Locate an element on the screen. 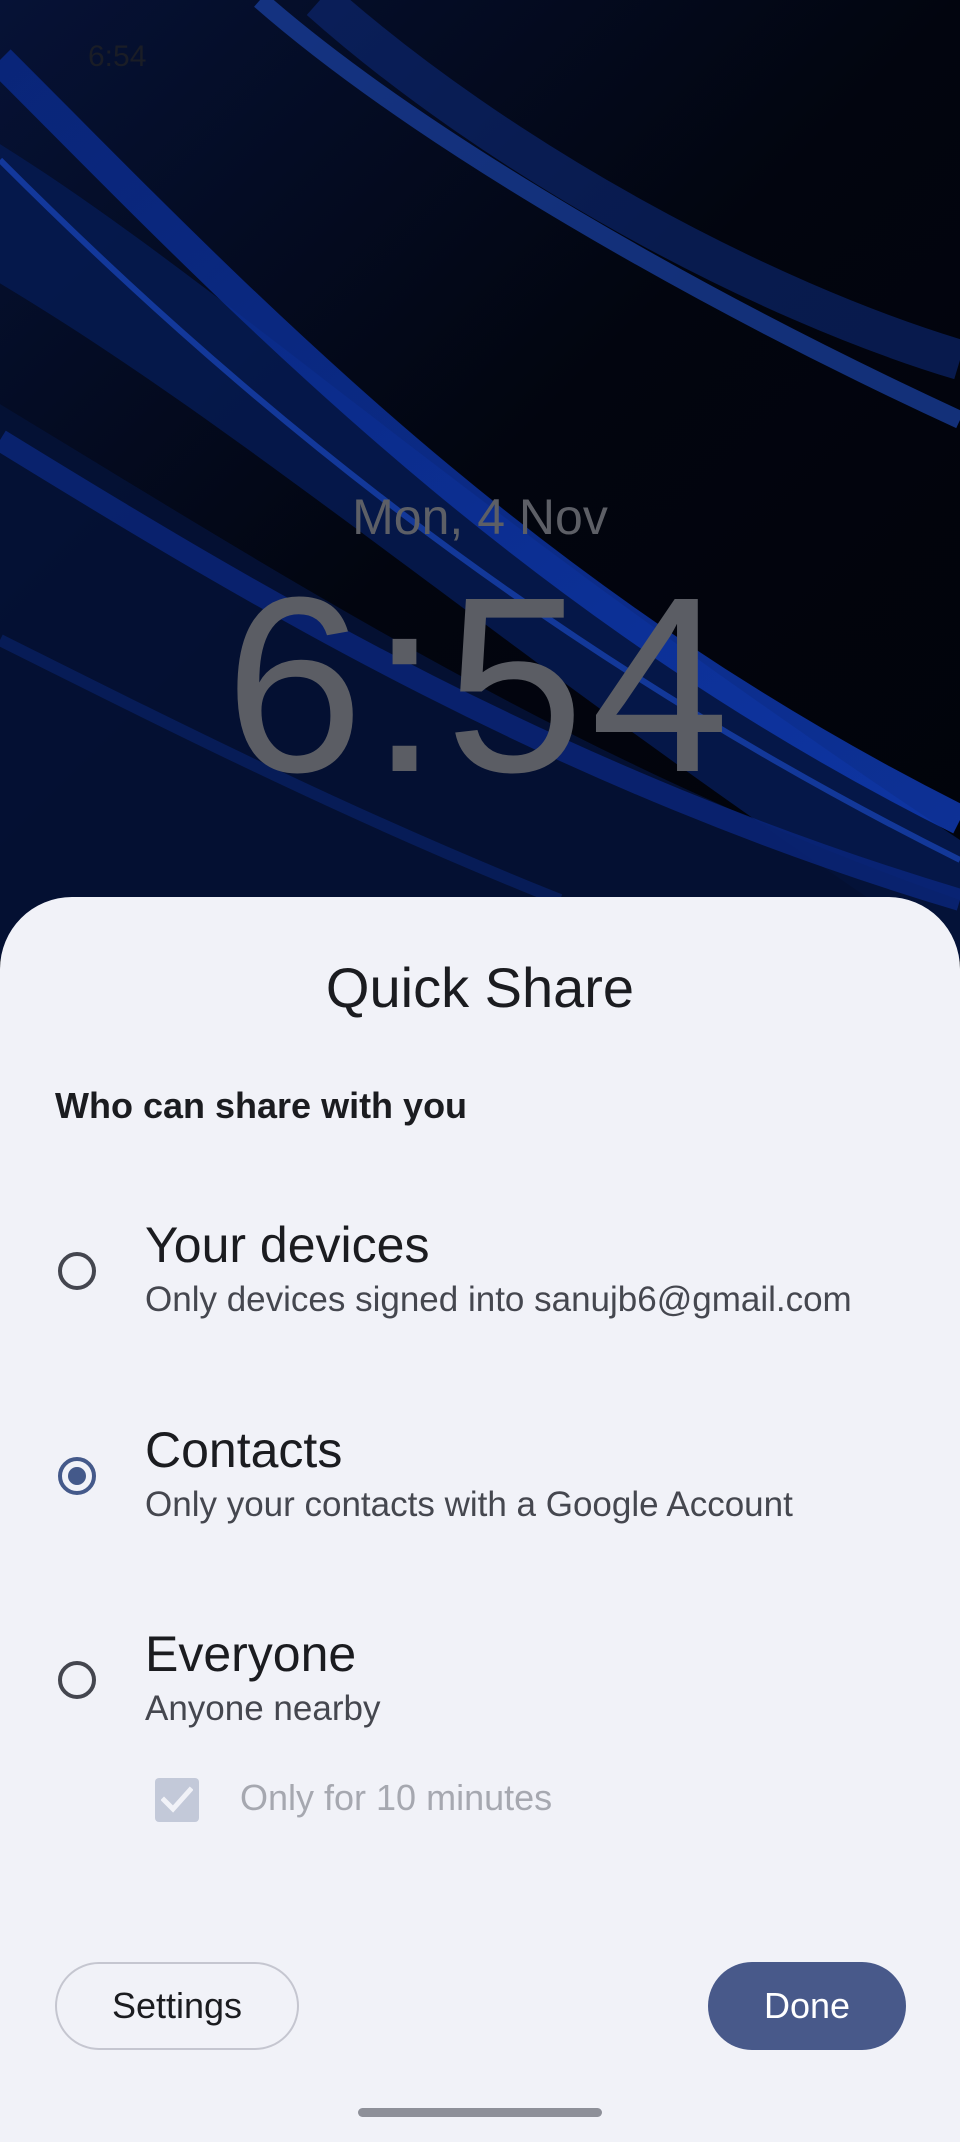 The height and width of the screenshot is (2142, 960). time-limit-checkbox is located at coordinates (177, 1800).